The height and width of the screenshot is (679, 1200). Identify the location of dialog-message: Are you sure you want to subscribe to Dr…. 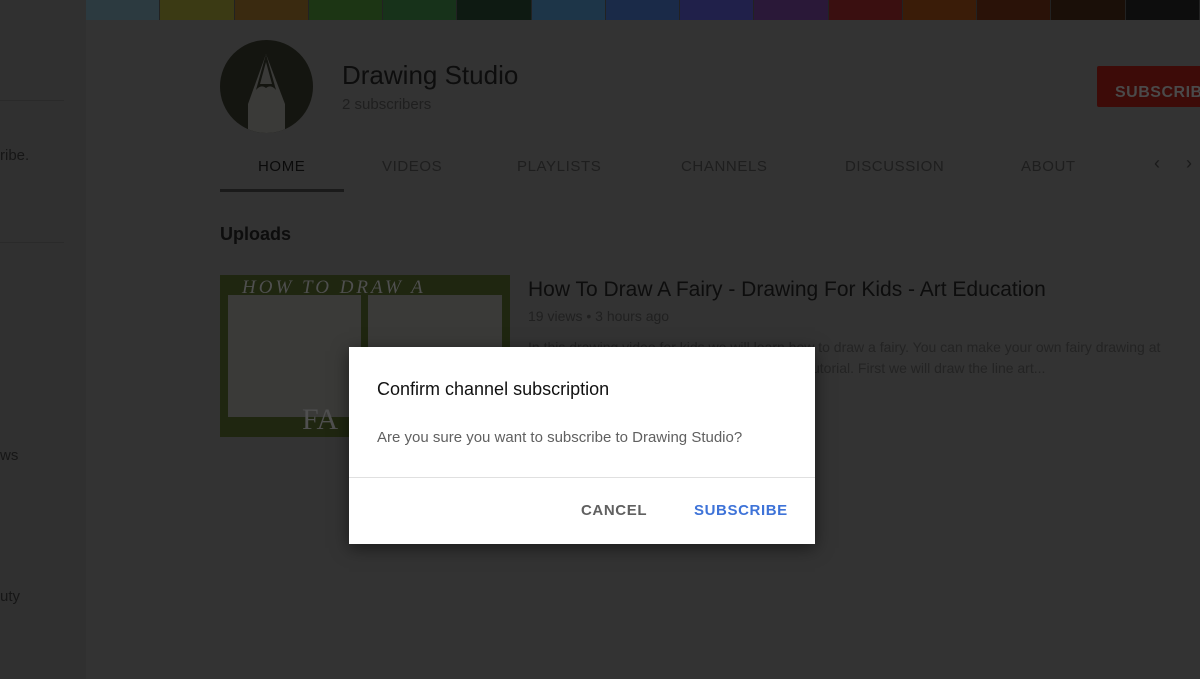
(560, 437).